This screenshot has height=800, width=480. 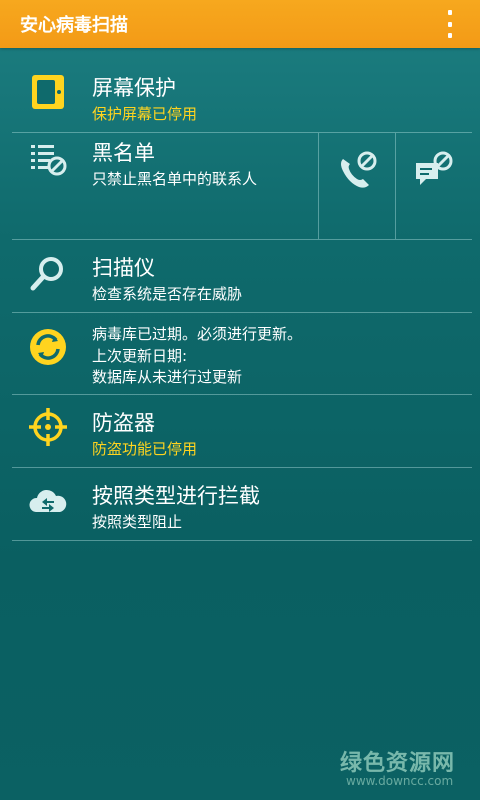 I want to click on screen-lock-icon, so click(x=48, y=92).